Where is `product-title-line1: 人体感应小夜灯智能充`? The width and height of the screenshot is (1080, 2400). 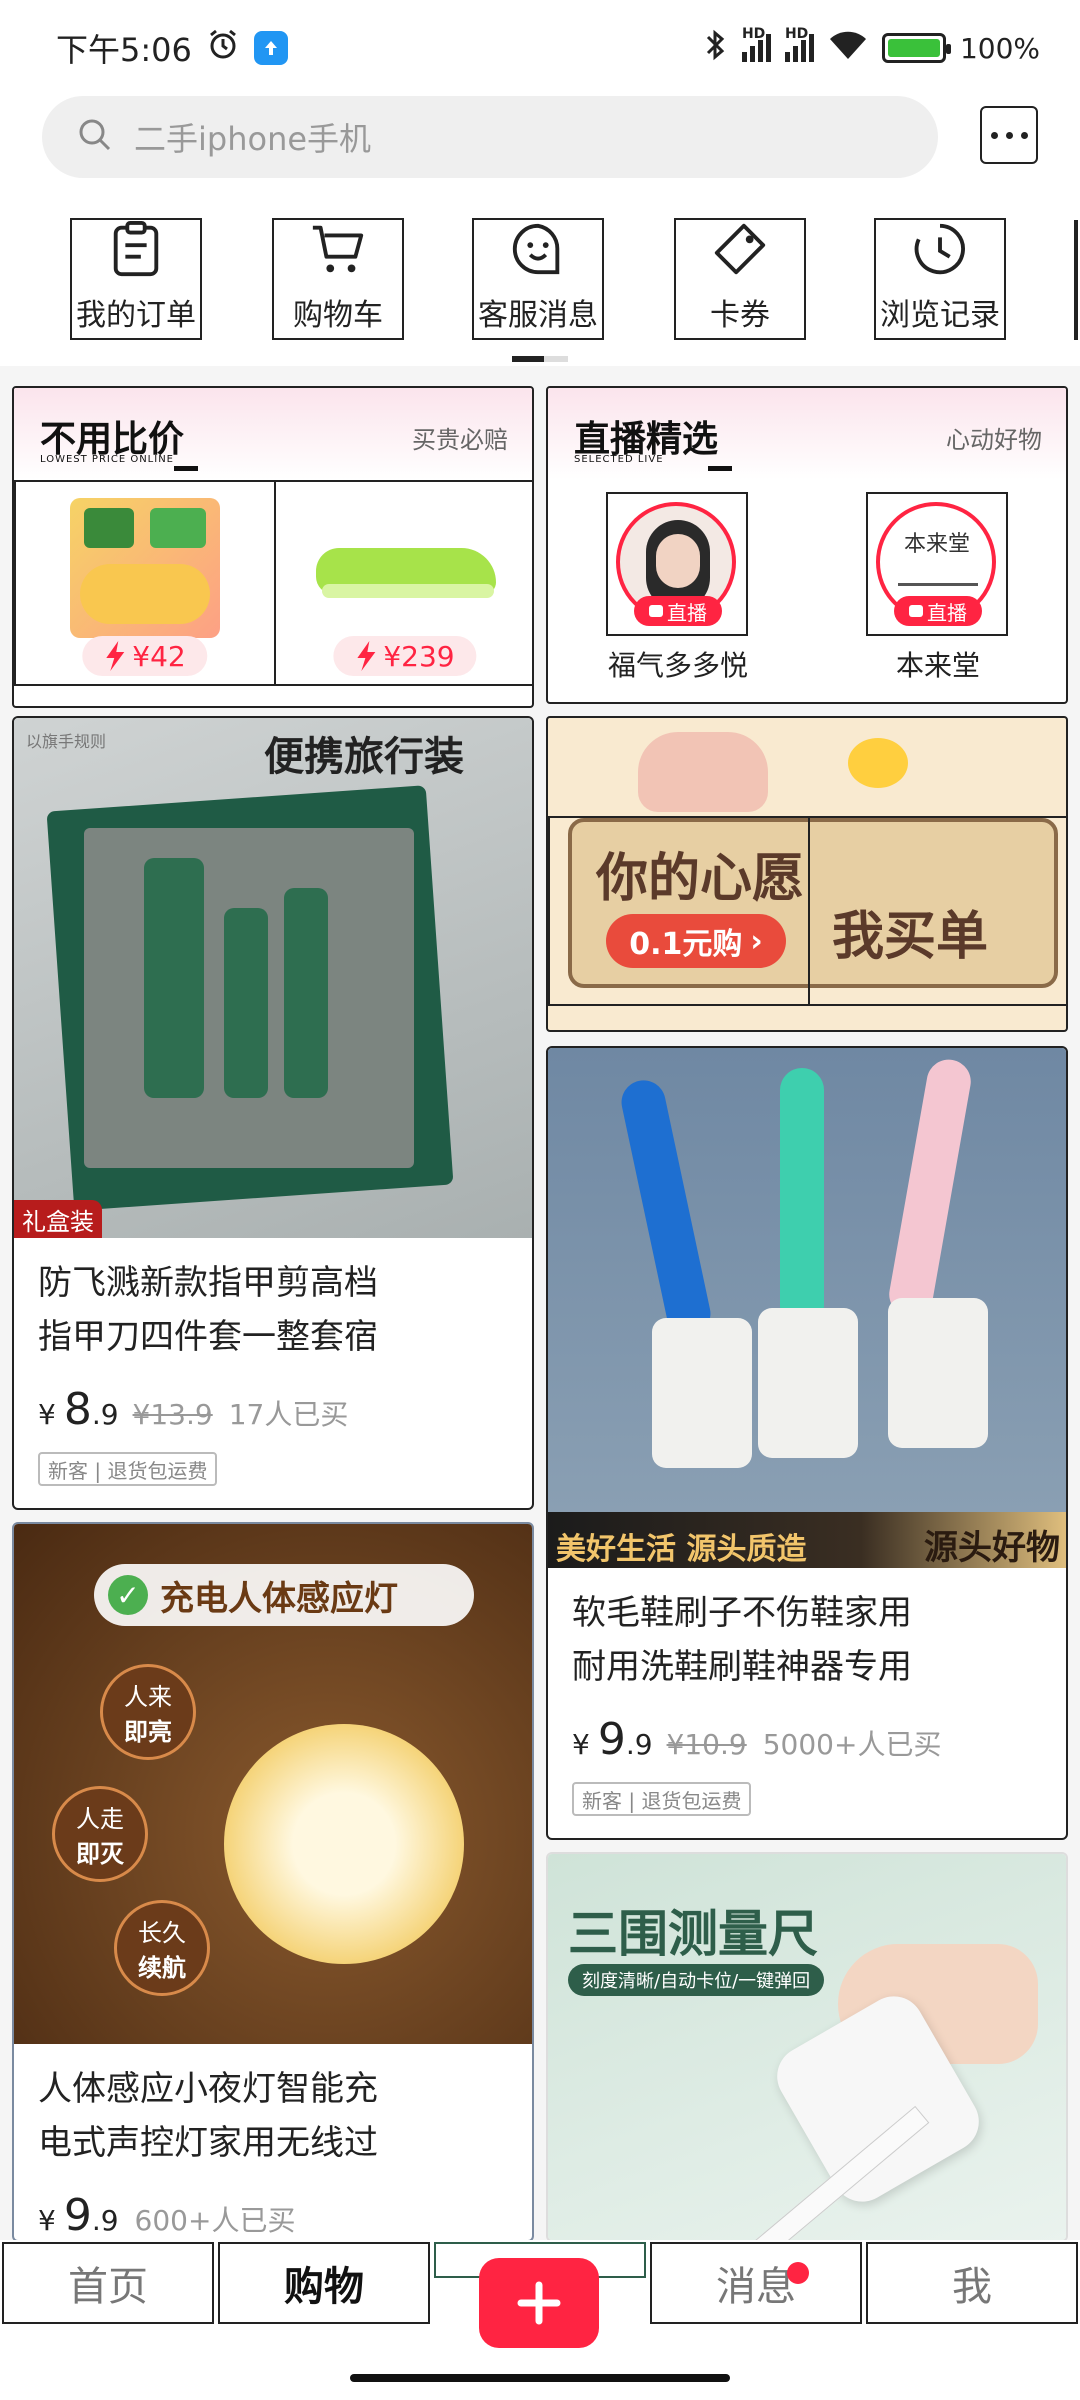 product-title-line1: 人体感应小夜灯智能充 is located at coordinates (208, 2089).